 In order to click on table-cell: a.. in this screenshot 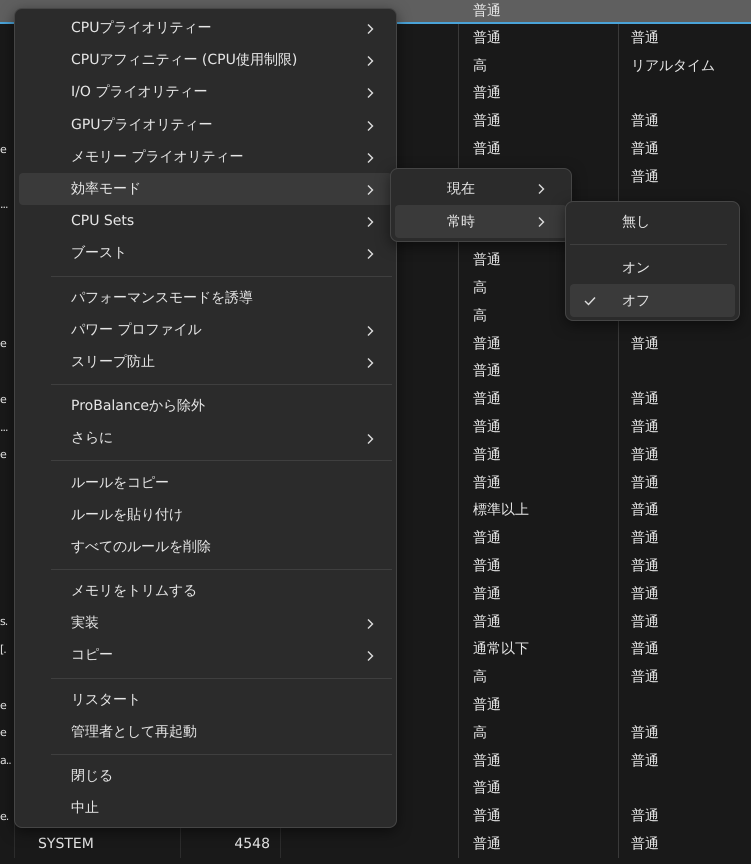, I will do `click(5, 761)`.